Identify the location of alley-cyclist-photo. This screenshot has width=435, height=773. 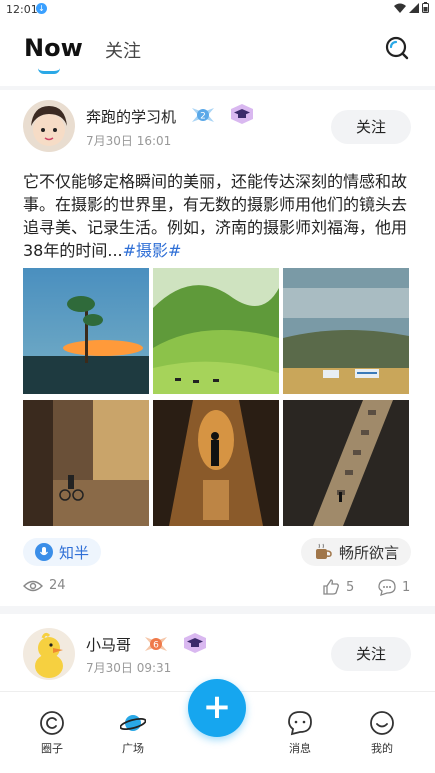
(86, 463).